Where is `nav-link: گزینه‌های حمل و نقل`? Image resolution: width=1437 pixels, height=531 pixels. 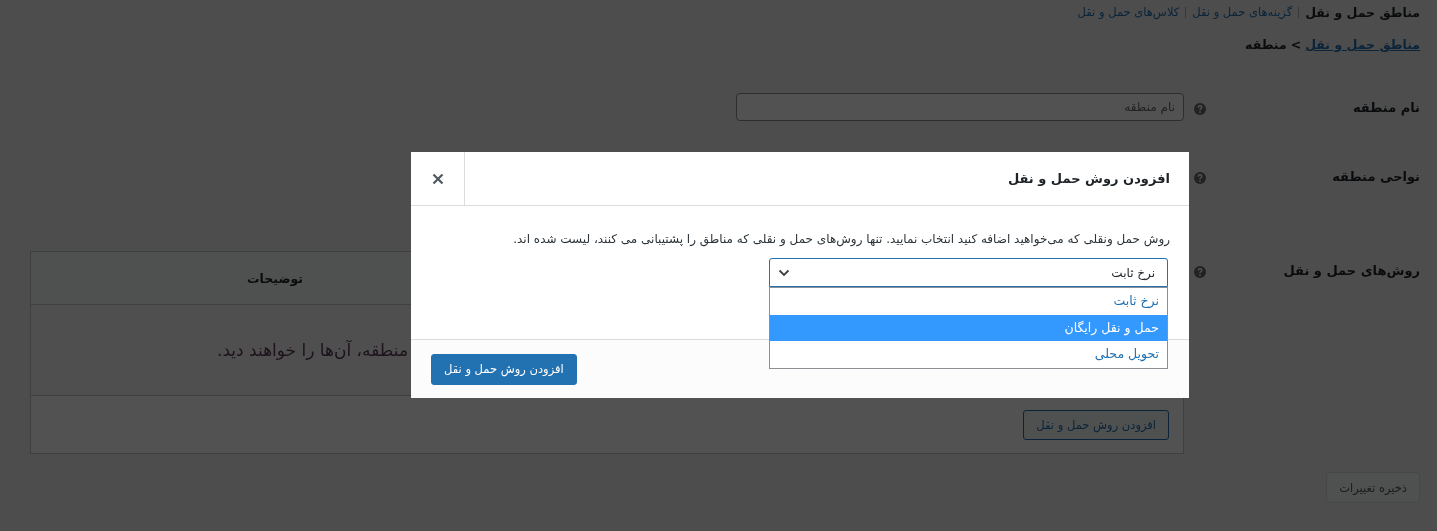
nav-link: گزینه‌های حمل و نقل is located at coordinates (1242, 12).